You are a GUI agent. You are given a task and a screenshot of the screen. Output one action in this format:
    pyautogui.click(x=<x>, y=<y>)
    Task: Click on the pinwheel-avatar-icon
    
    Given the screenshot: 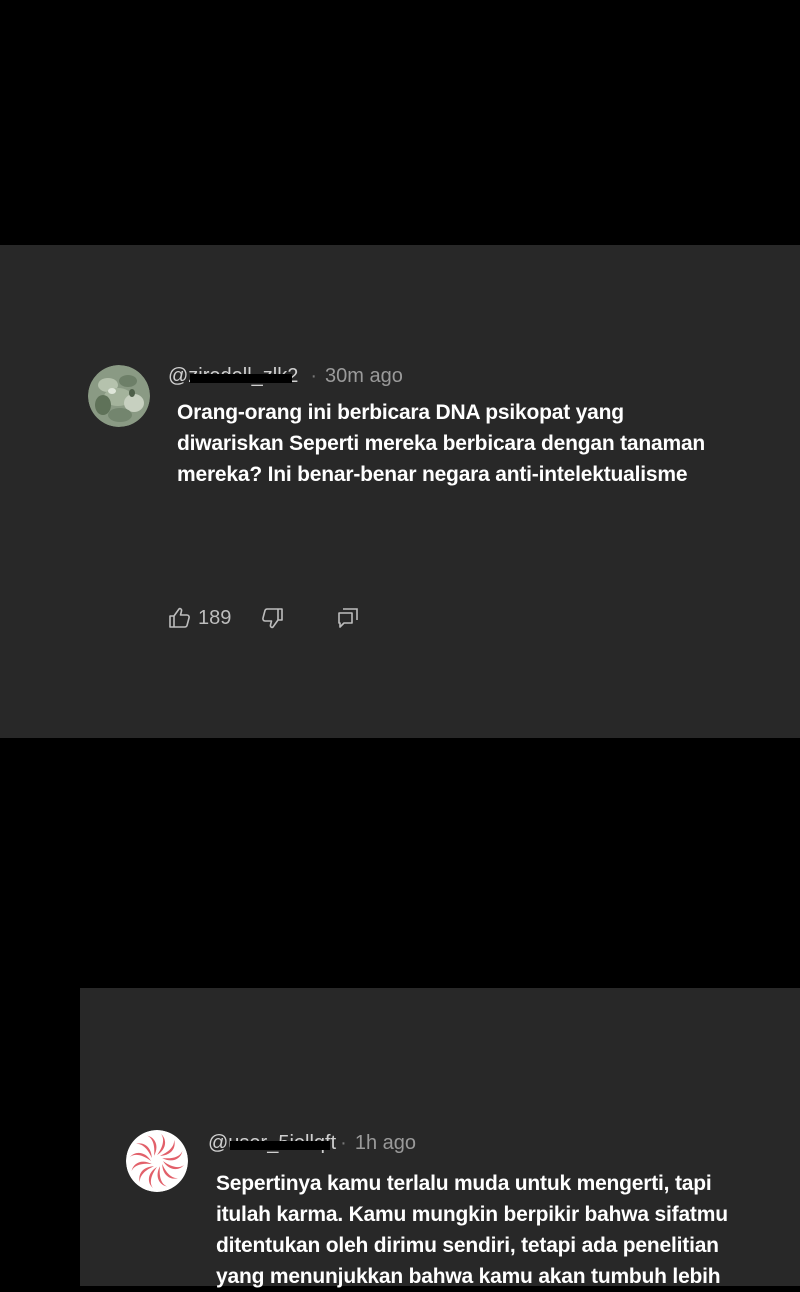 What is the action you would take?
    pyautogui.click(x=157, y=1161)
    